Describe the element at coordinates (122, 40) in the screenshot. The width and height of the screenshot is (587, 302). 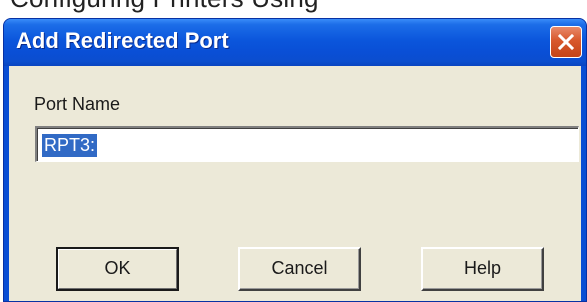
I see `dialog-title: Add Redirected Port` at that location.